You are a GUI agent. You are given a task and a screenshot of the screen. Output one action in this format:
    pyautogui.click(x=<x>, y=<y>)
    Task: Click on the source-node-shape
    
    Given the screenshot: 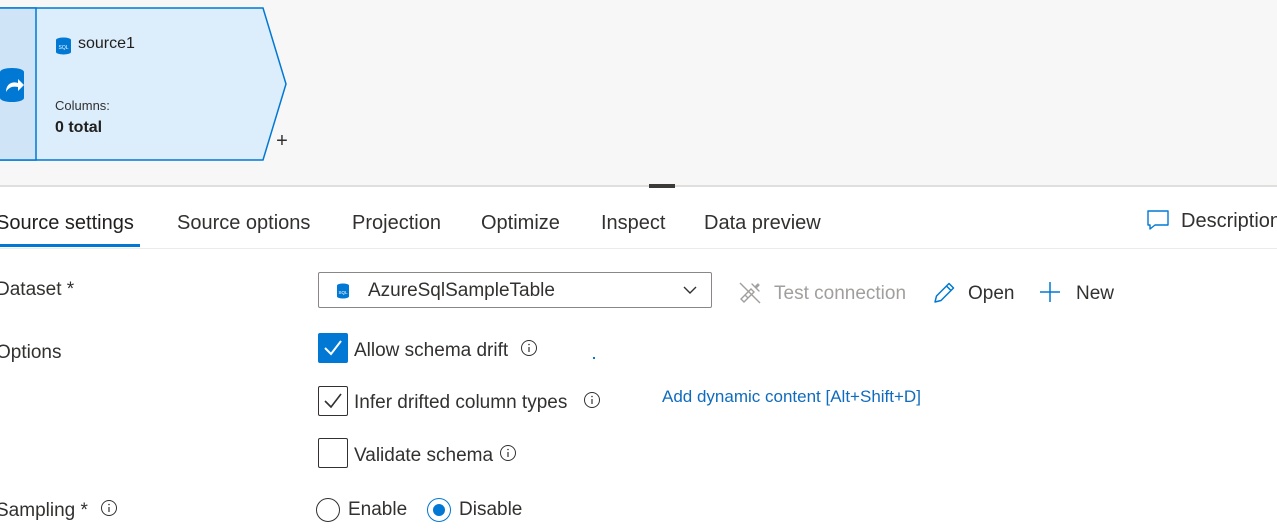 What is the action you would take?
    pyautogui.click(x=145, y=84)
    